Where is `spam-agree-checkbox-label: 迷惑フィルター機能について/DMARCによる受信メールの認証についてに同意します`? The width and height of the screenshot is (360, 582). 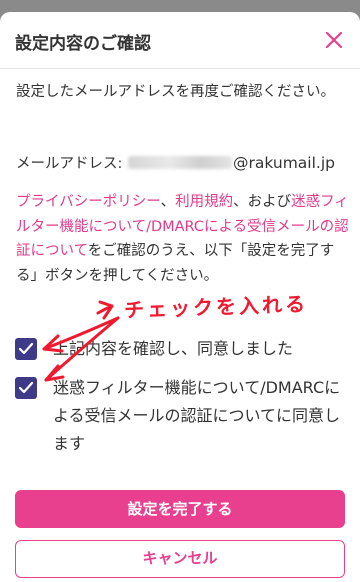
spam-agree-checkbox-label: 迷惑フィルター機能について/DMARCによる受信メールの認証についてに同意します is located at coordinates (198, 416).